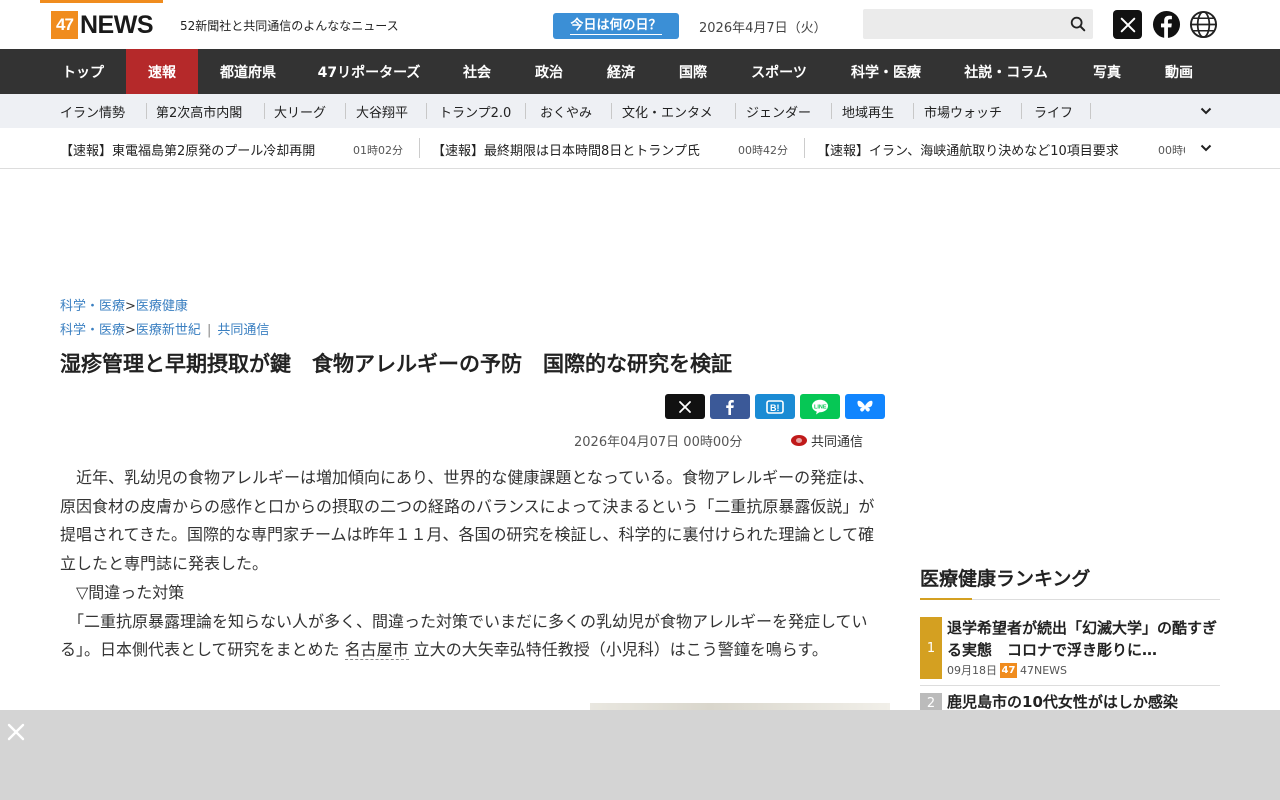 Image resolution: width=1280 pixels, height=800 pixels. What do you see at coordinates (396, 364) in the screenshot?
I see `article-title: 湿疹管理と早期摂取が鍵 食物アレルギーの予防 国際的な研究を検証` at bounding box center [396, 364].